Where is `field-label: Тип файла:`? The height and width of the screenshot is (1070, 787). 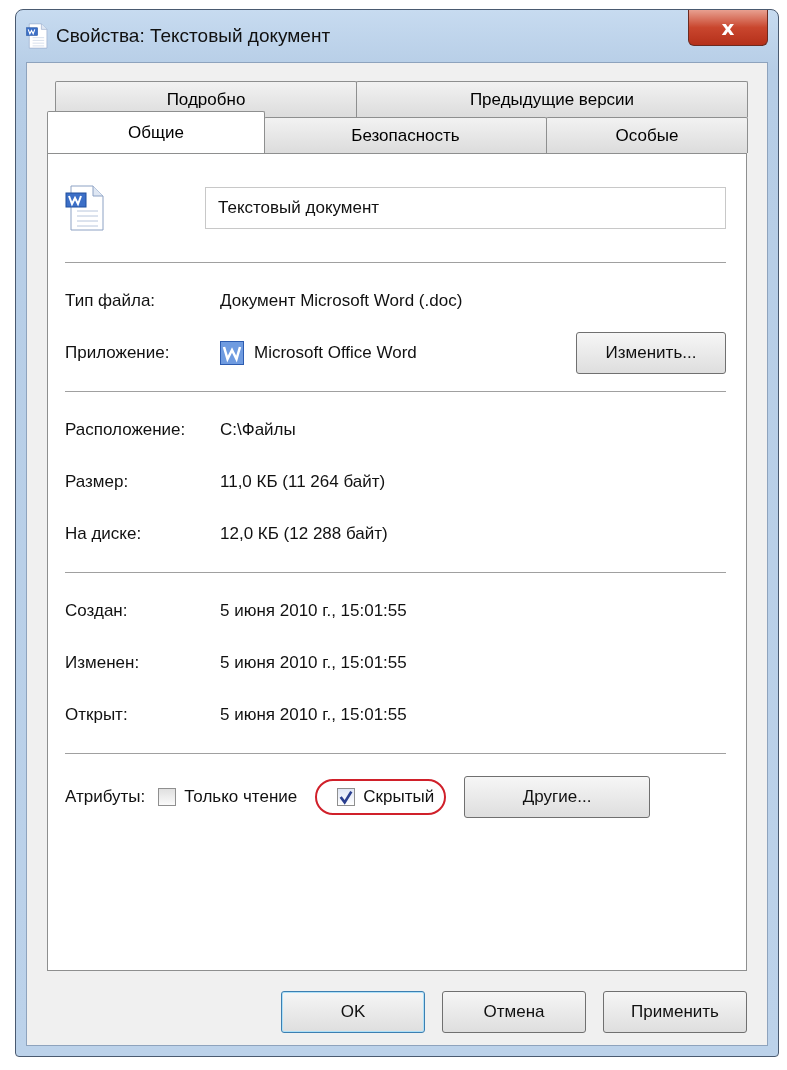 field-label: Тип файла: is located at coordinates (111, 301).